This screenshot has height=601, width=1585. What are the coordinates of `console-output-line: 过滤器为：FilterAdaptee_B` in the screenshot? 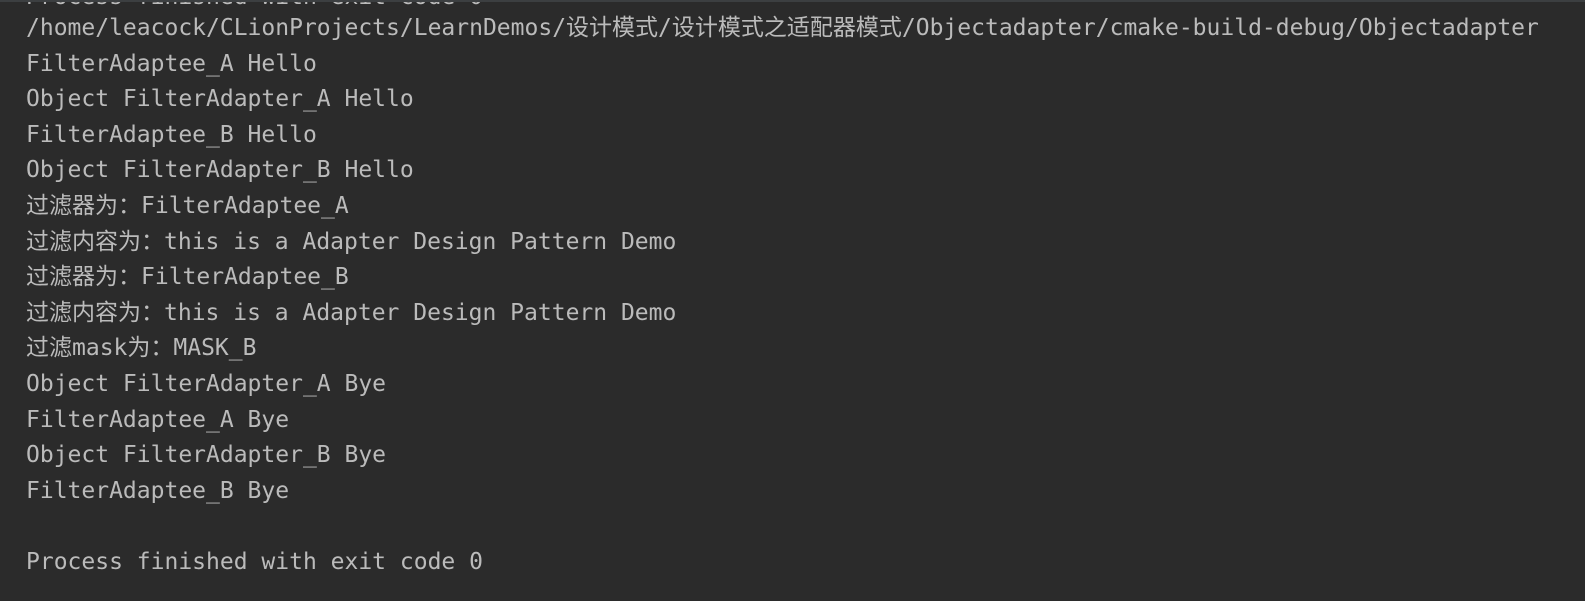 It's located at (187, 277).